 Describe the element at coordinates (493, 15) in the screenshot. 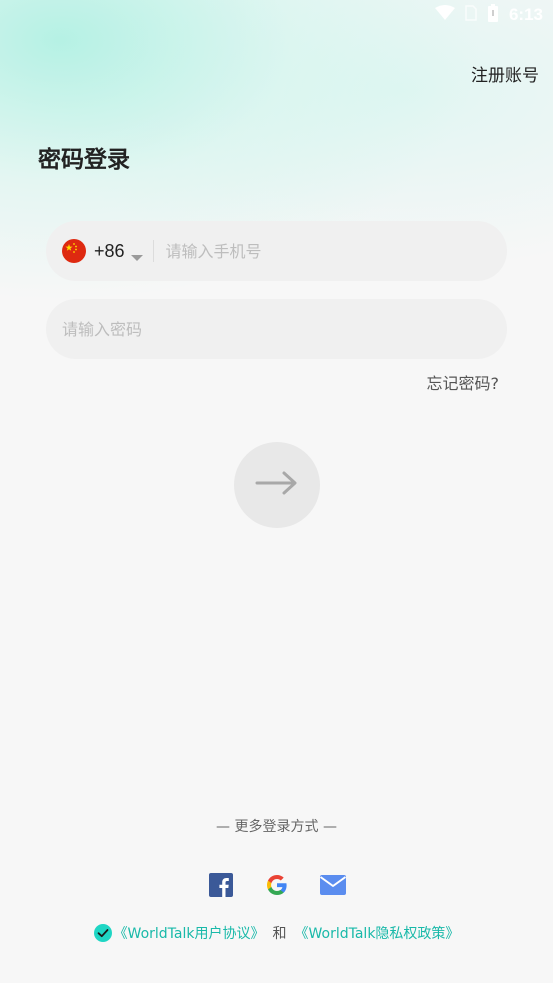

I see `battery-icon` at that location.